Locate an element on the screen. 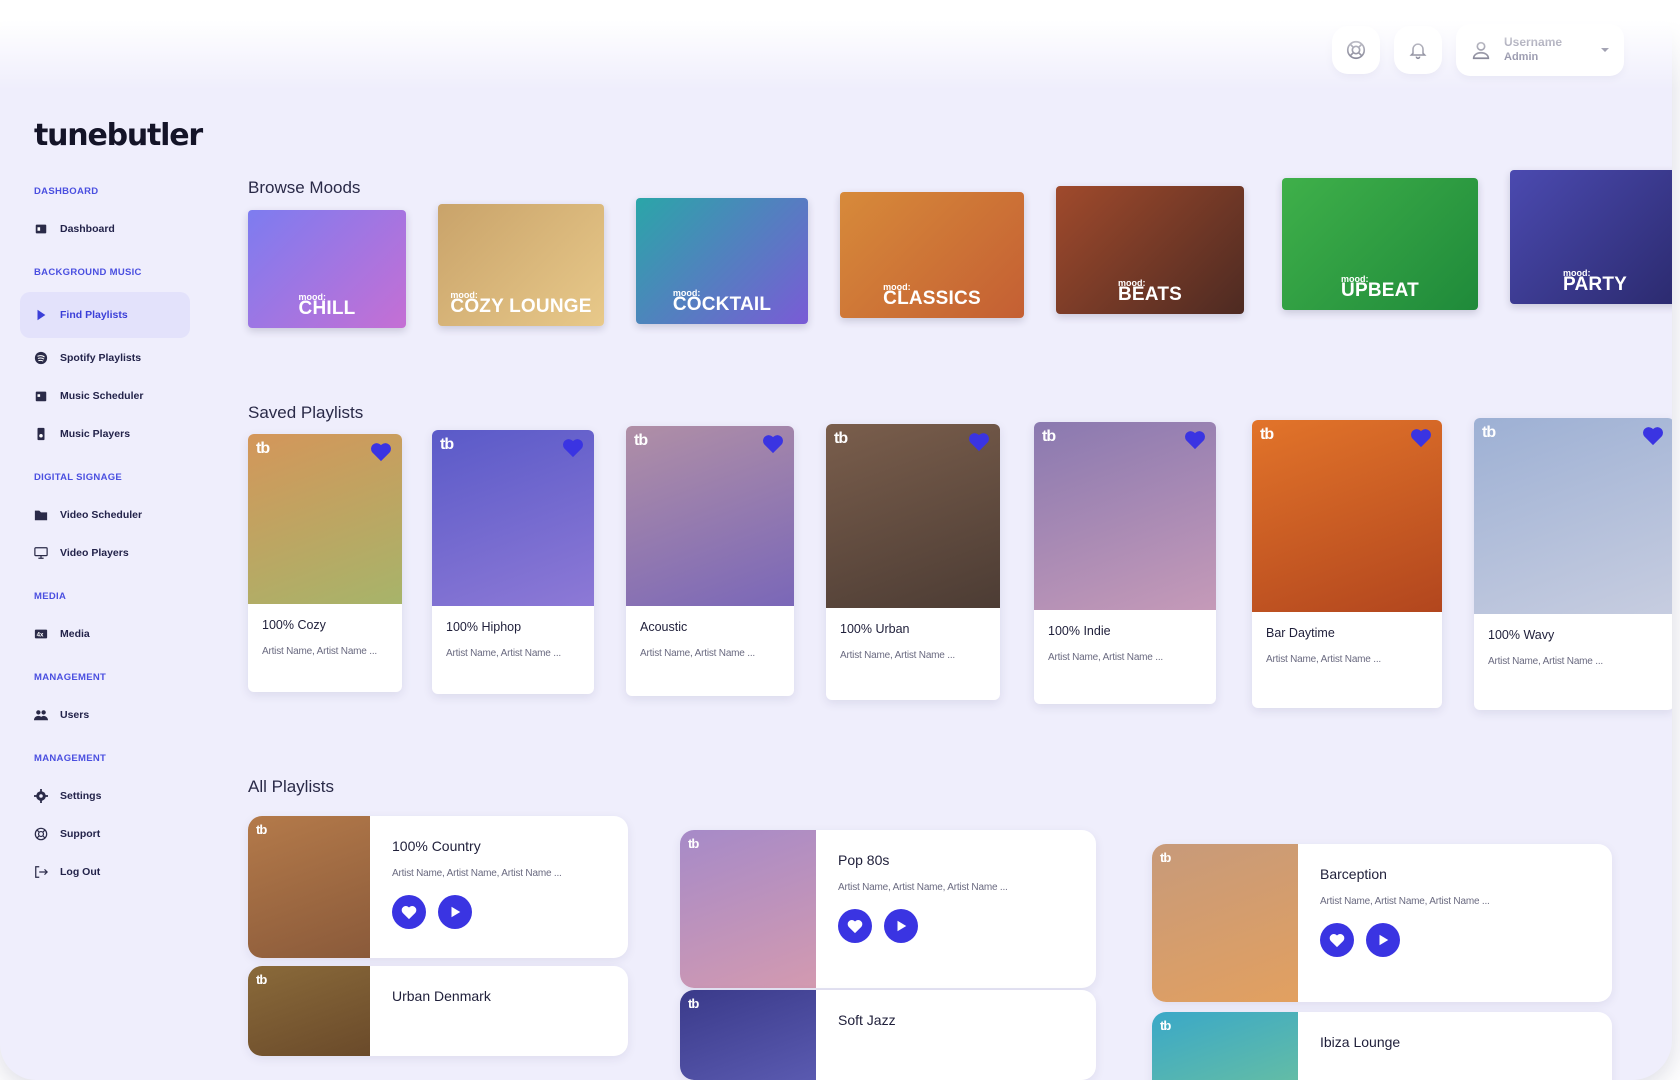 The height and width of the screenshot is (1080, 1680). mood-label: mood: PARTY is located at coordinates (1595, 282).